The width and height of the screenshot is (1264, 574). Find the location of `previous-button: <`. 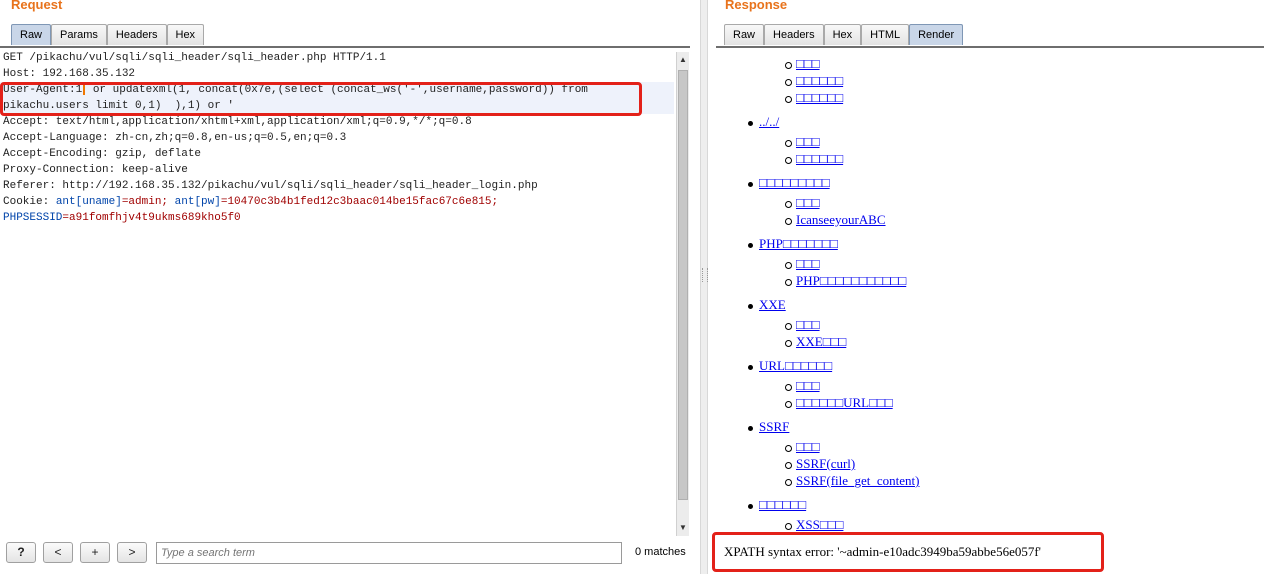

previous-button: < is located at coordinates (58, 552).